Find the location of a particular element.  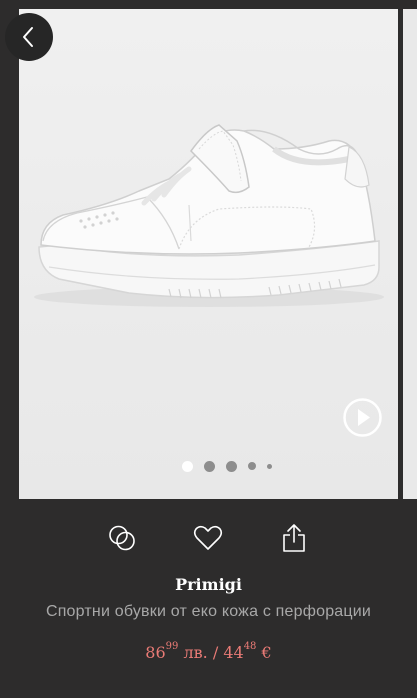

product-brand: Primigi is located at coordinates (208, 584).